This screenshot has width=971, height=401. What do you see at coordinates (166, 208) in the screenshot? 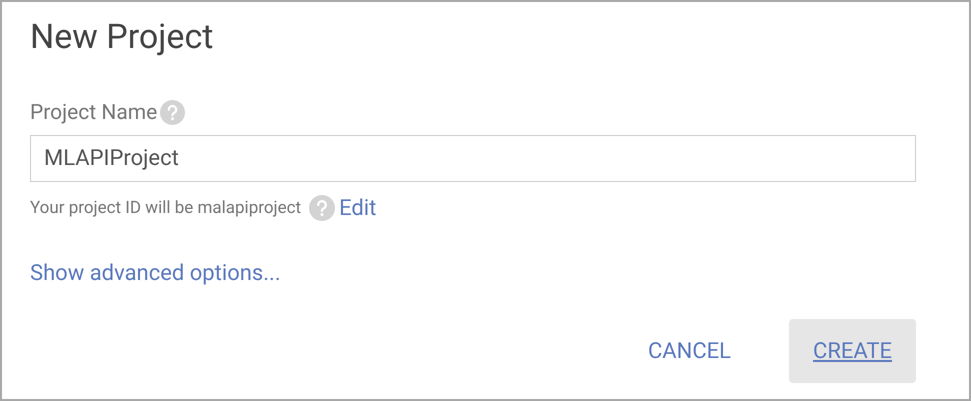
I see `hint-text: Your project ID will be malapiproject` at bounding box center [166, 208].